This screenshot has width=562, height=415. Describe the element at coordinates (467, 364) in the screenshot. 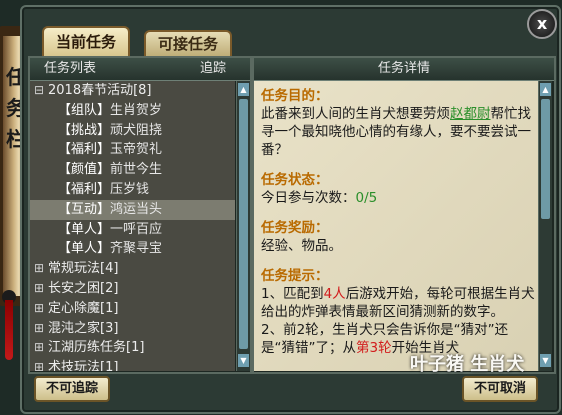

I see `watermark: 叶子猪 生肖犬` at that location.